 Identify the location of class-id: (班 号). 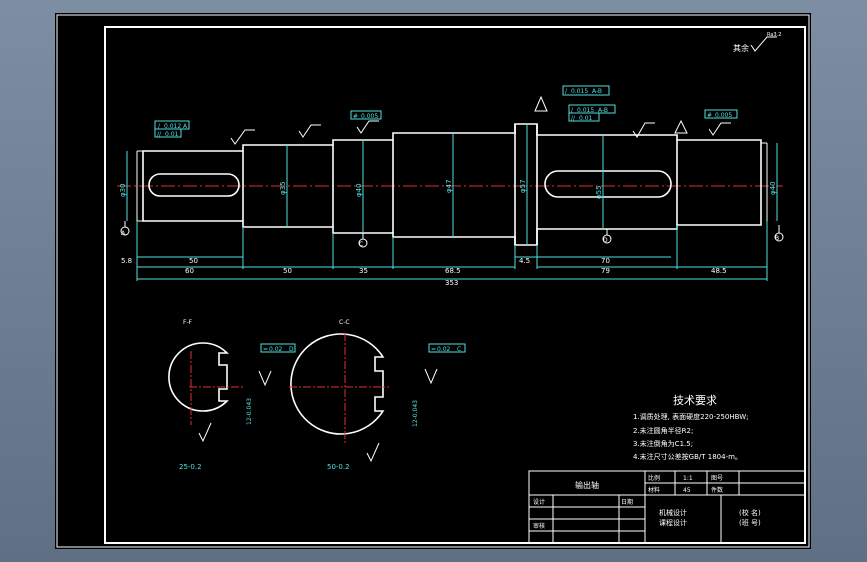
(750, 522).